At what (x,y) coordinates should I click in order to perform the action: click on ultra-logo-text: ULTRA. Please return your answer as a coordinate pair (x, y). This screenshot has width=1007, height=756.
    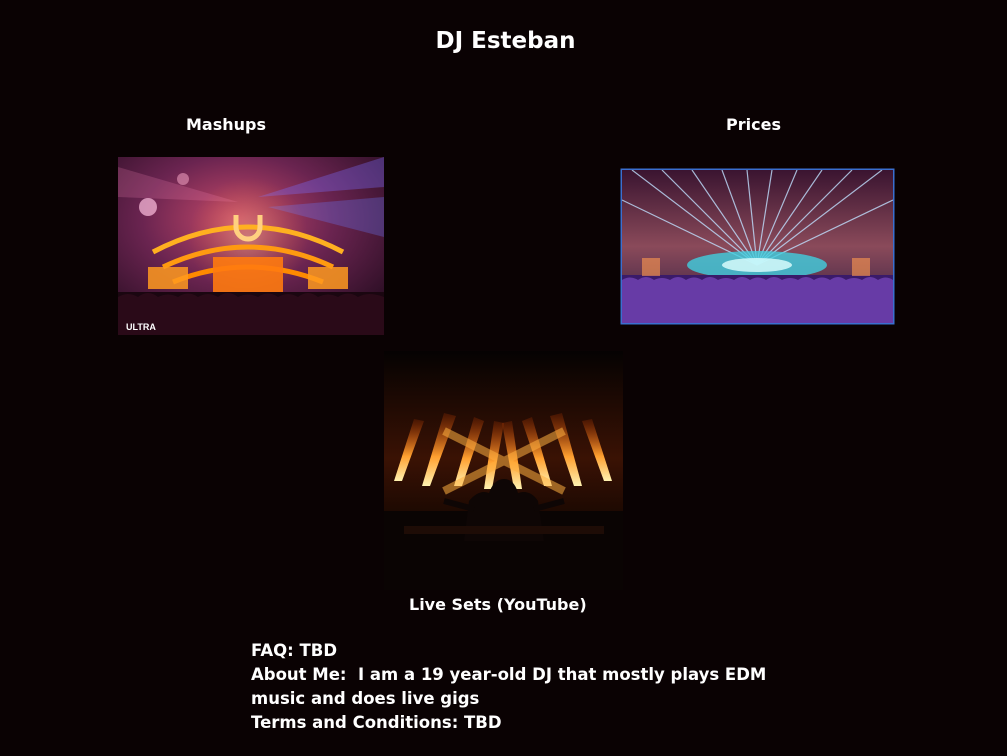
    Looking at the image, I should click on (141, 327).